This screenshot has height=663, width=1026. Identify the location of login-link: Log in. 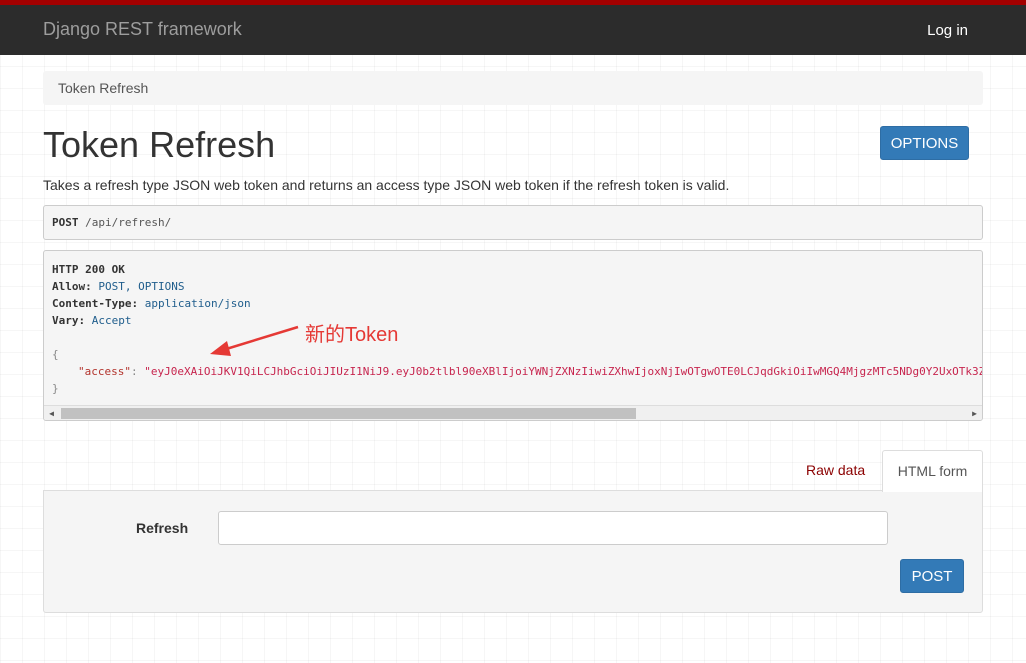
(947, 30).